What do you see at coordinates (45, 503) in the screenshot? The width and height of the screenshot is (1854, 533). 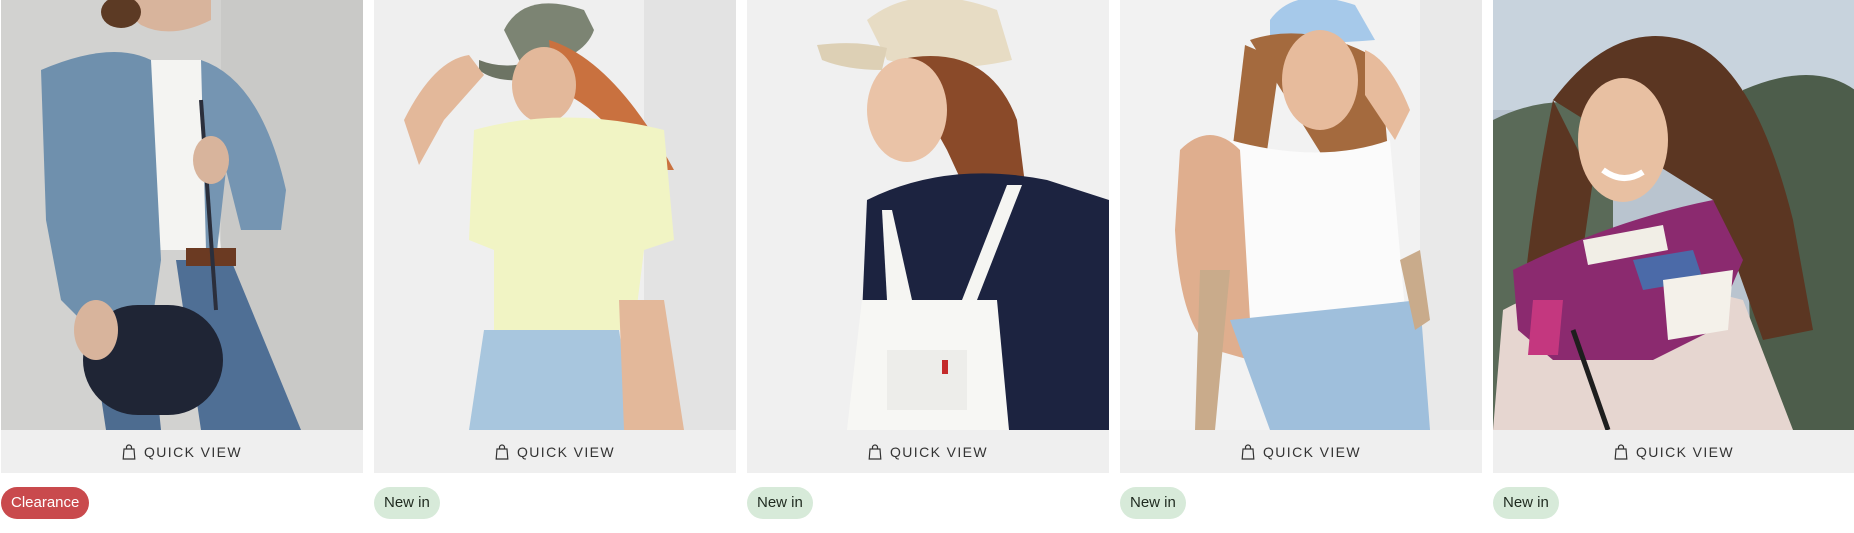 I see `clearance-badge: Clearance` at bounding box center [45, 503].